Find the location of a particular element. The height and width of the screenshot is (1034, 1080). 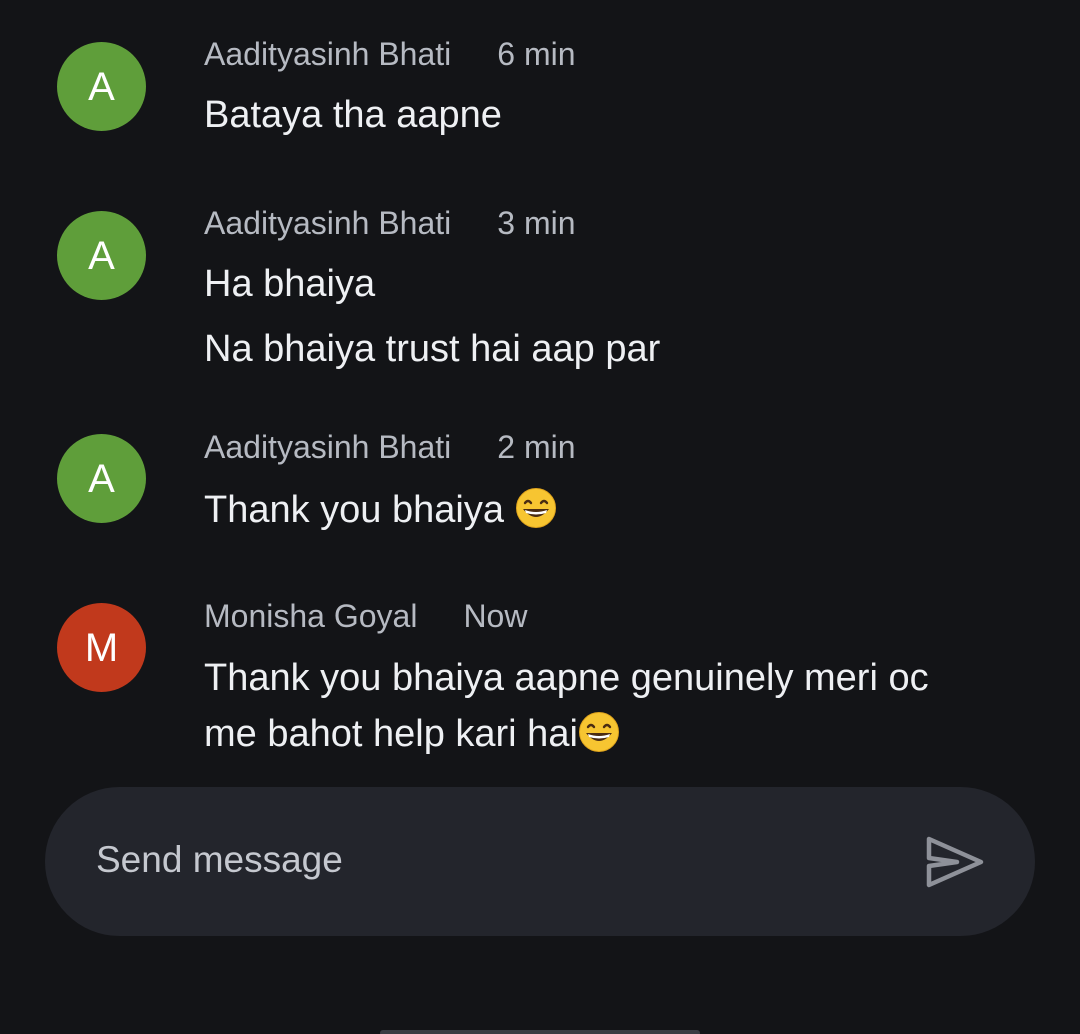

avatar-letter: M is located at coordinates (101, 647).